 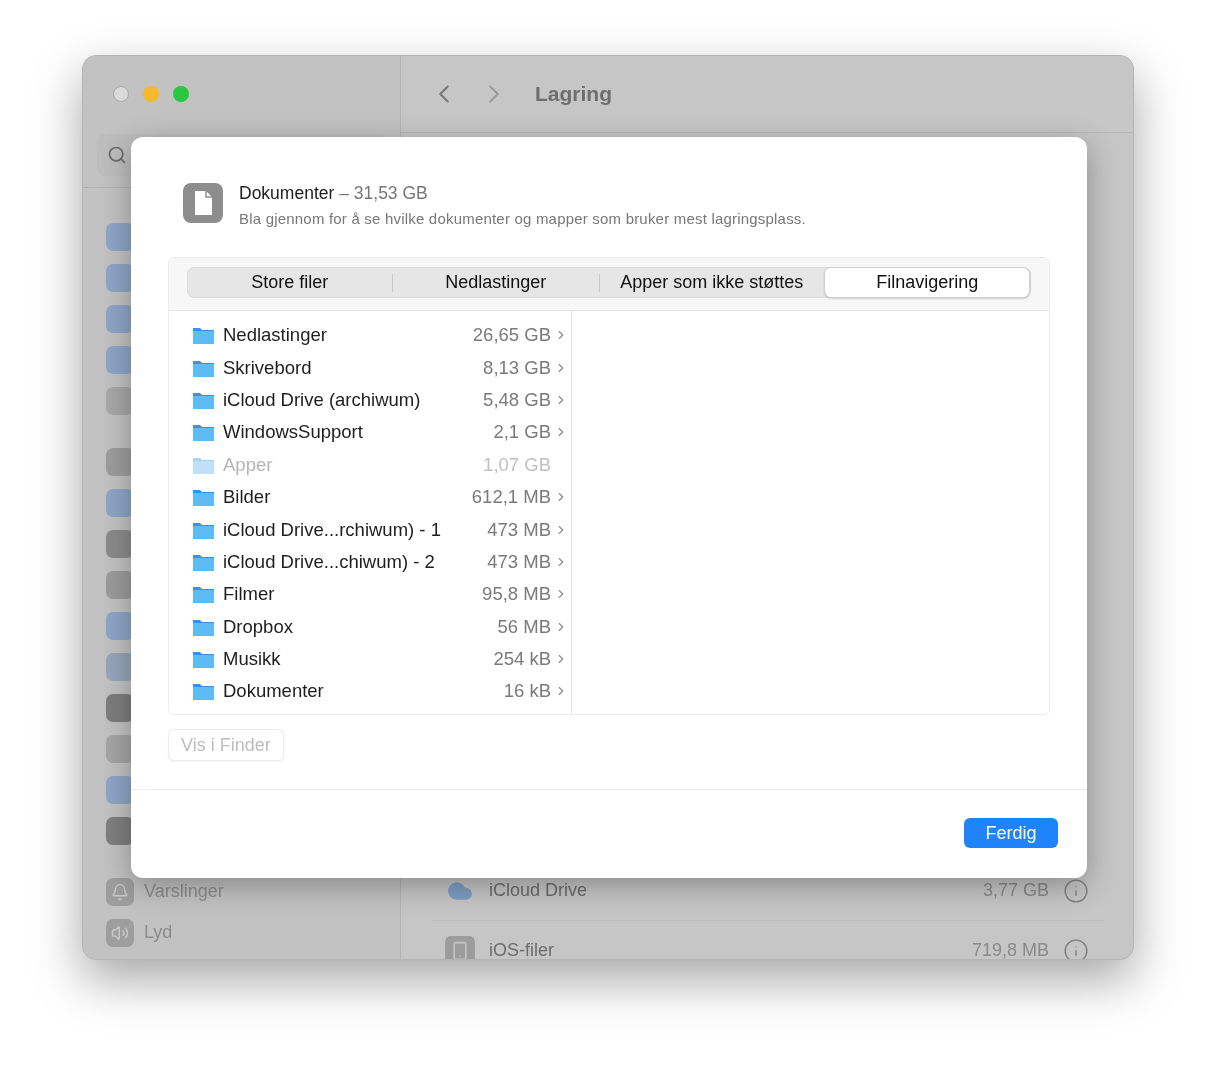 What do you see at coordinates (522, 218) in the screenshot?
I see `dialog-description: Bla gjennom for å se hvilke dokumenter og mapper som bruker mest lagringsplass.` at bounding box center [522, 218].